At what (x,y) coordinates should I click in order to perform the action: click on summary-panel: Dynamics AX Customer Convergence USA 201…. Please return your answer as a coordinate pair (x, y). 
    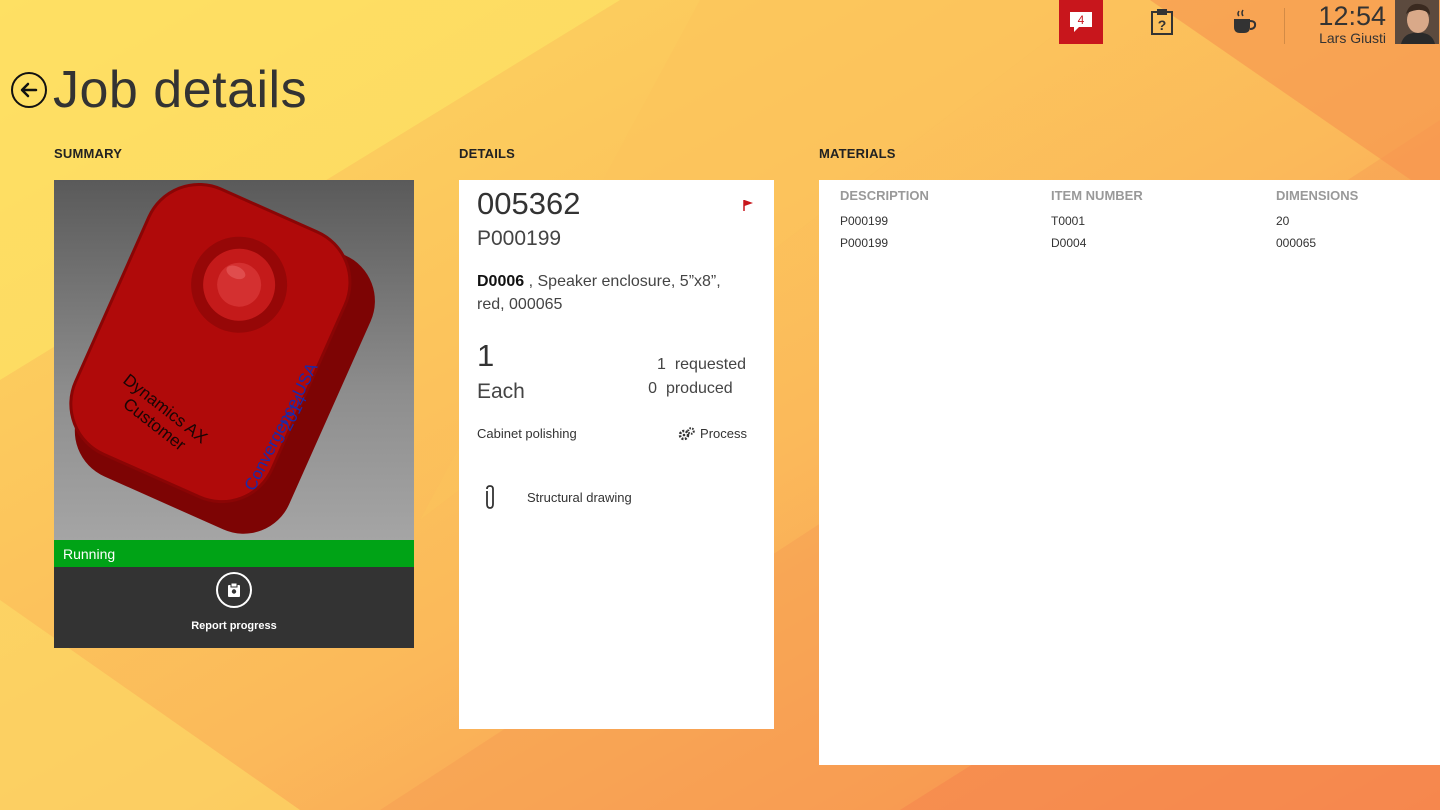
    Looking at the image, I should click on (234, 414).